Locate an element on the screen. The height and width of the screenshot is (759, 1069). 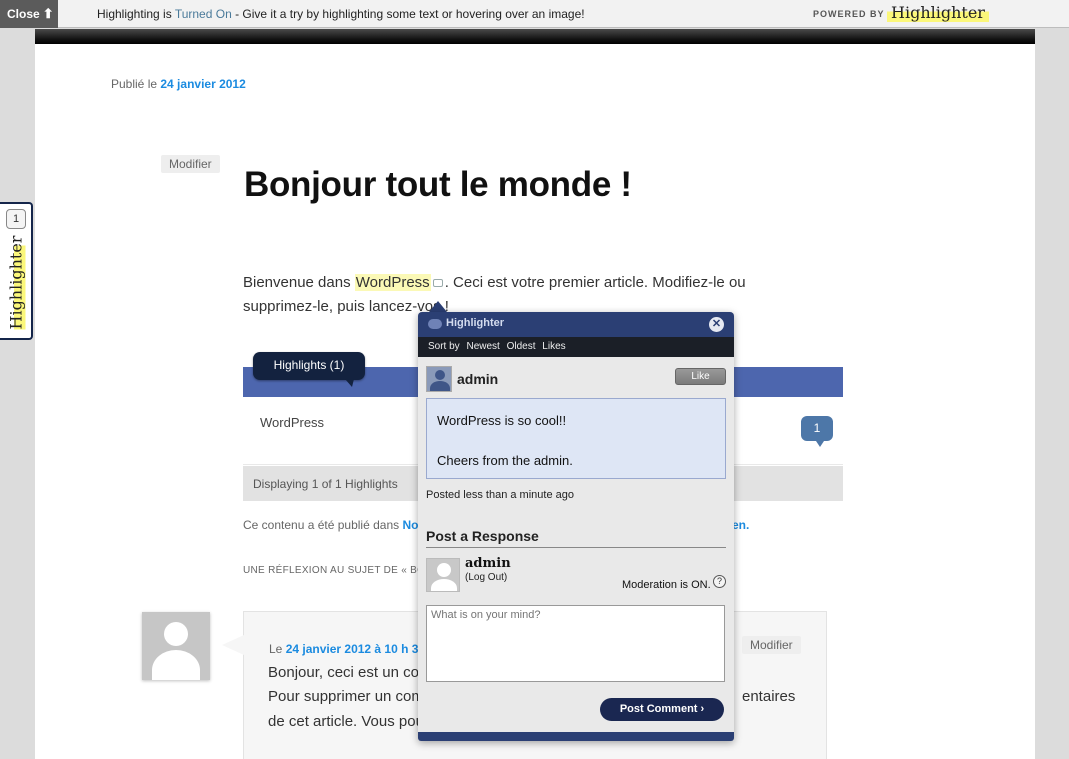
close-button: Close ⬆ is located at coordinates (29, 14).